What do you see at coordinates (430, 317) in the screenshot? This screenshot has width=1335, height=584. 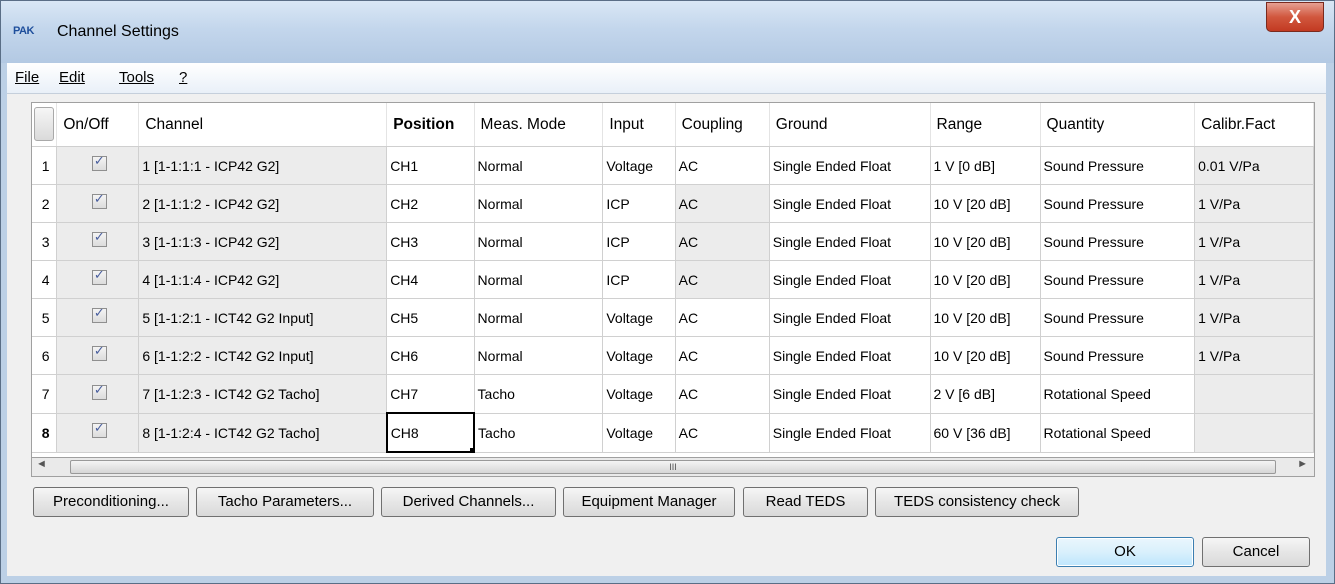 I see `position-cell: CH5` at bounding box center [430, 317].